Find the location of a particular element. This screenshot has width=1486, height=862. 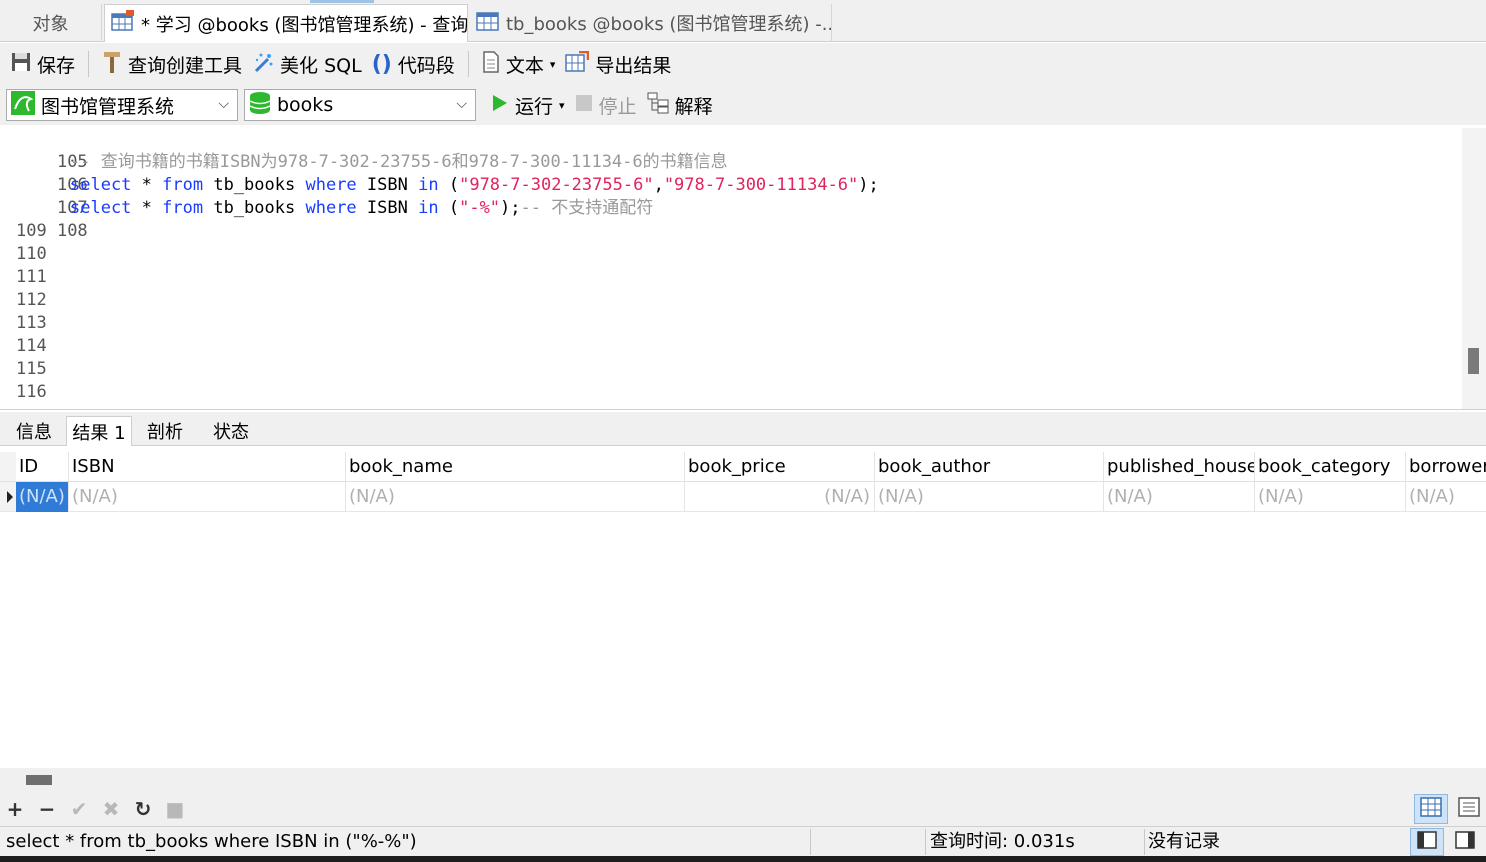

code-snippet-button: () 代码段 is located at coordinates (413, 64).